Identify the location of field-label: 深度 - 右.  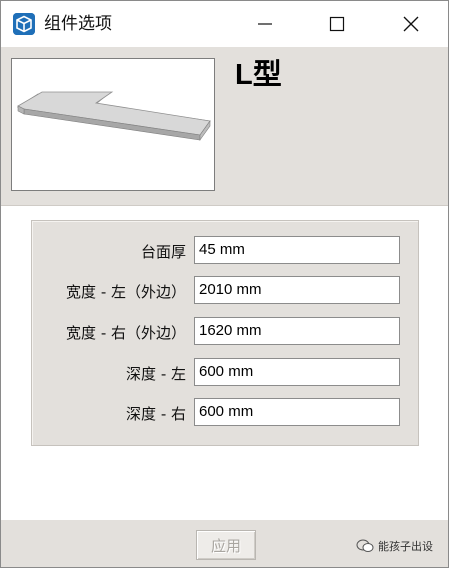
(156, 414).